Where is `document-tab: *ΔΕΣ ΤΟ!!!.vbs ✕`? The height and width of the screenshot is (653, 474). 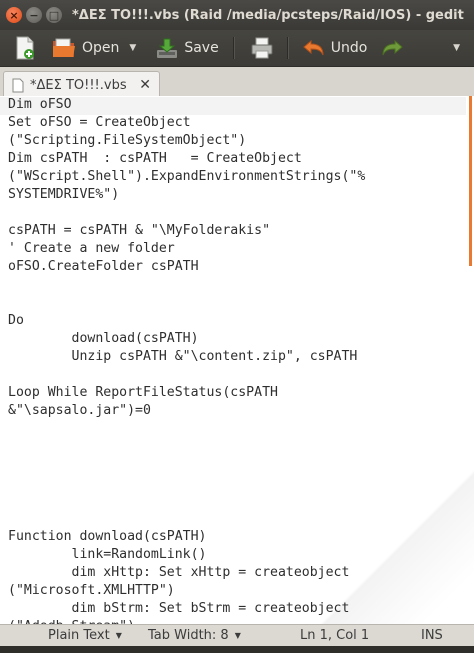
document-tab: *ΔΕΣ ΤΟ!!!.vbs ✕ is located at coordinates (81, 84).